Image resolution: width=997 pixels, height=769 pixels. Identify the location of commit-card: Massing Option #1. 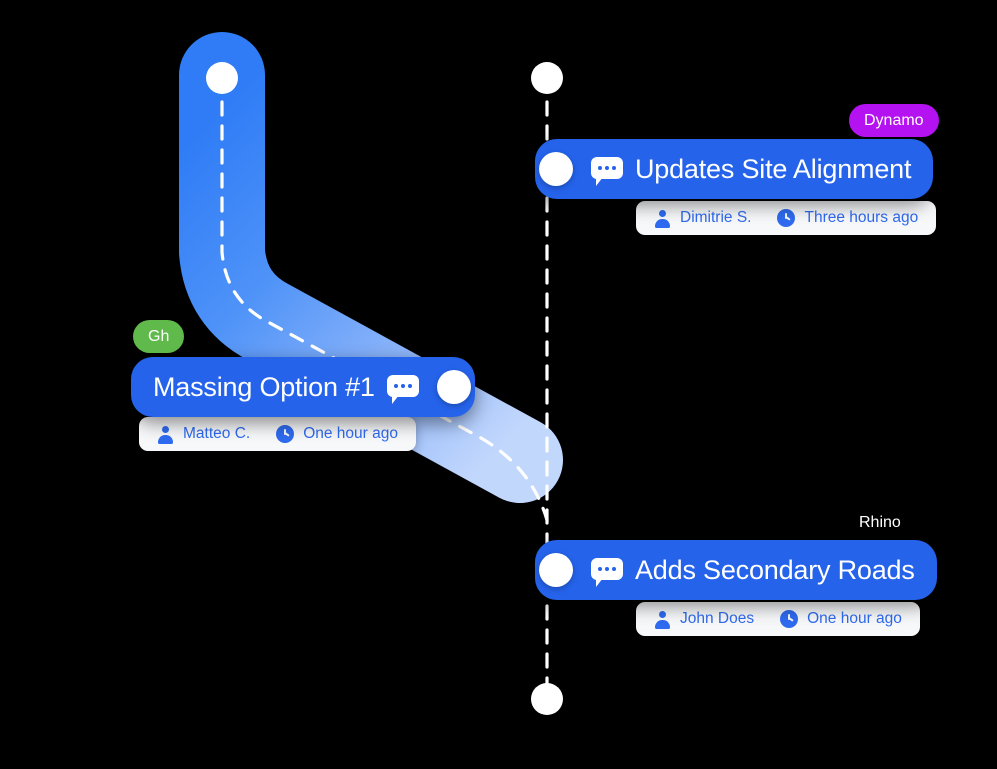
(303, 387).